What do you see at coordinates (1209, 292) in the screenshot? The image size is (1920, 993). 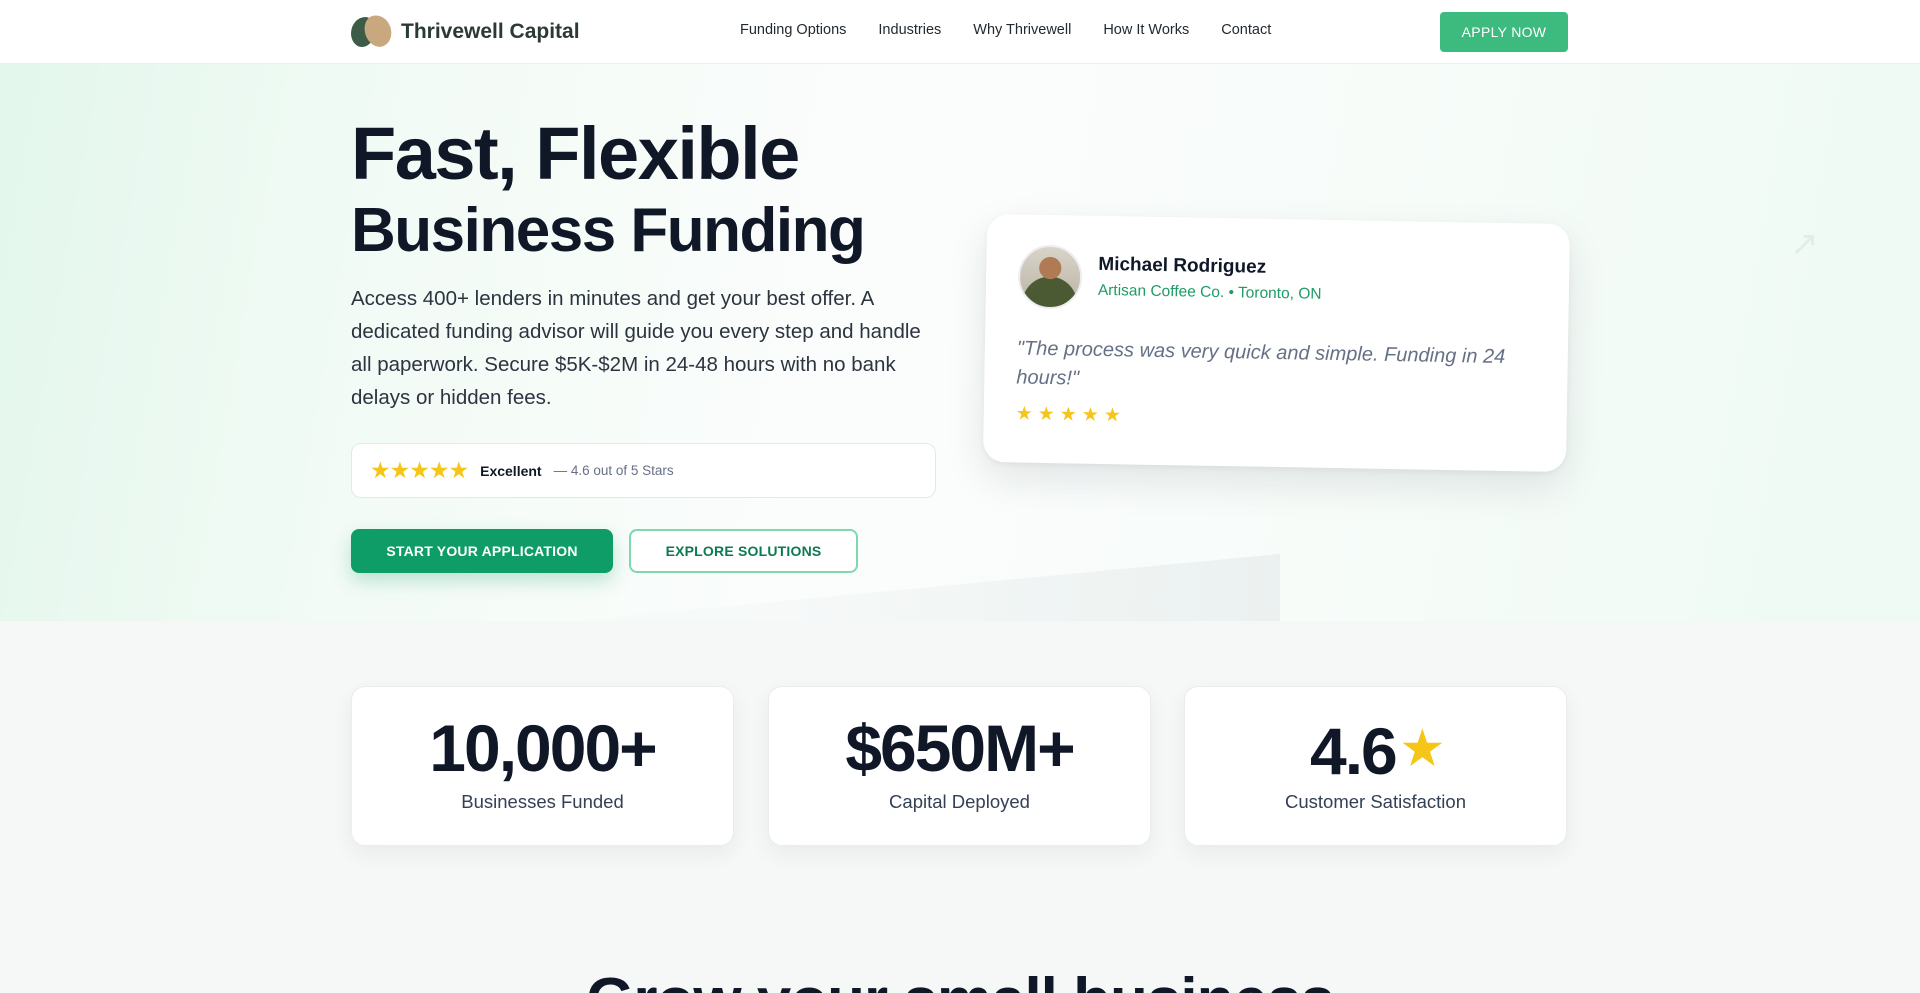 I see `testimonial-company: Artisan Coffee Co. • Toronto, ON` at bounding box center [1209, 292].